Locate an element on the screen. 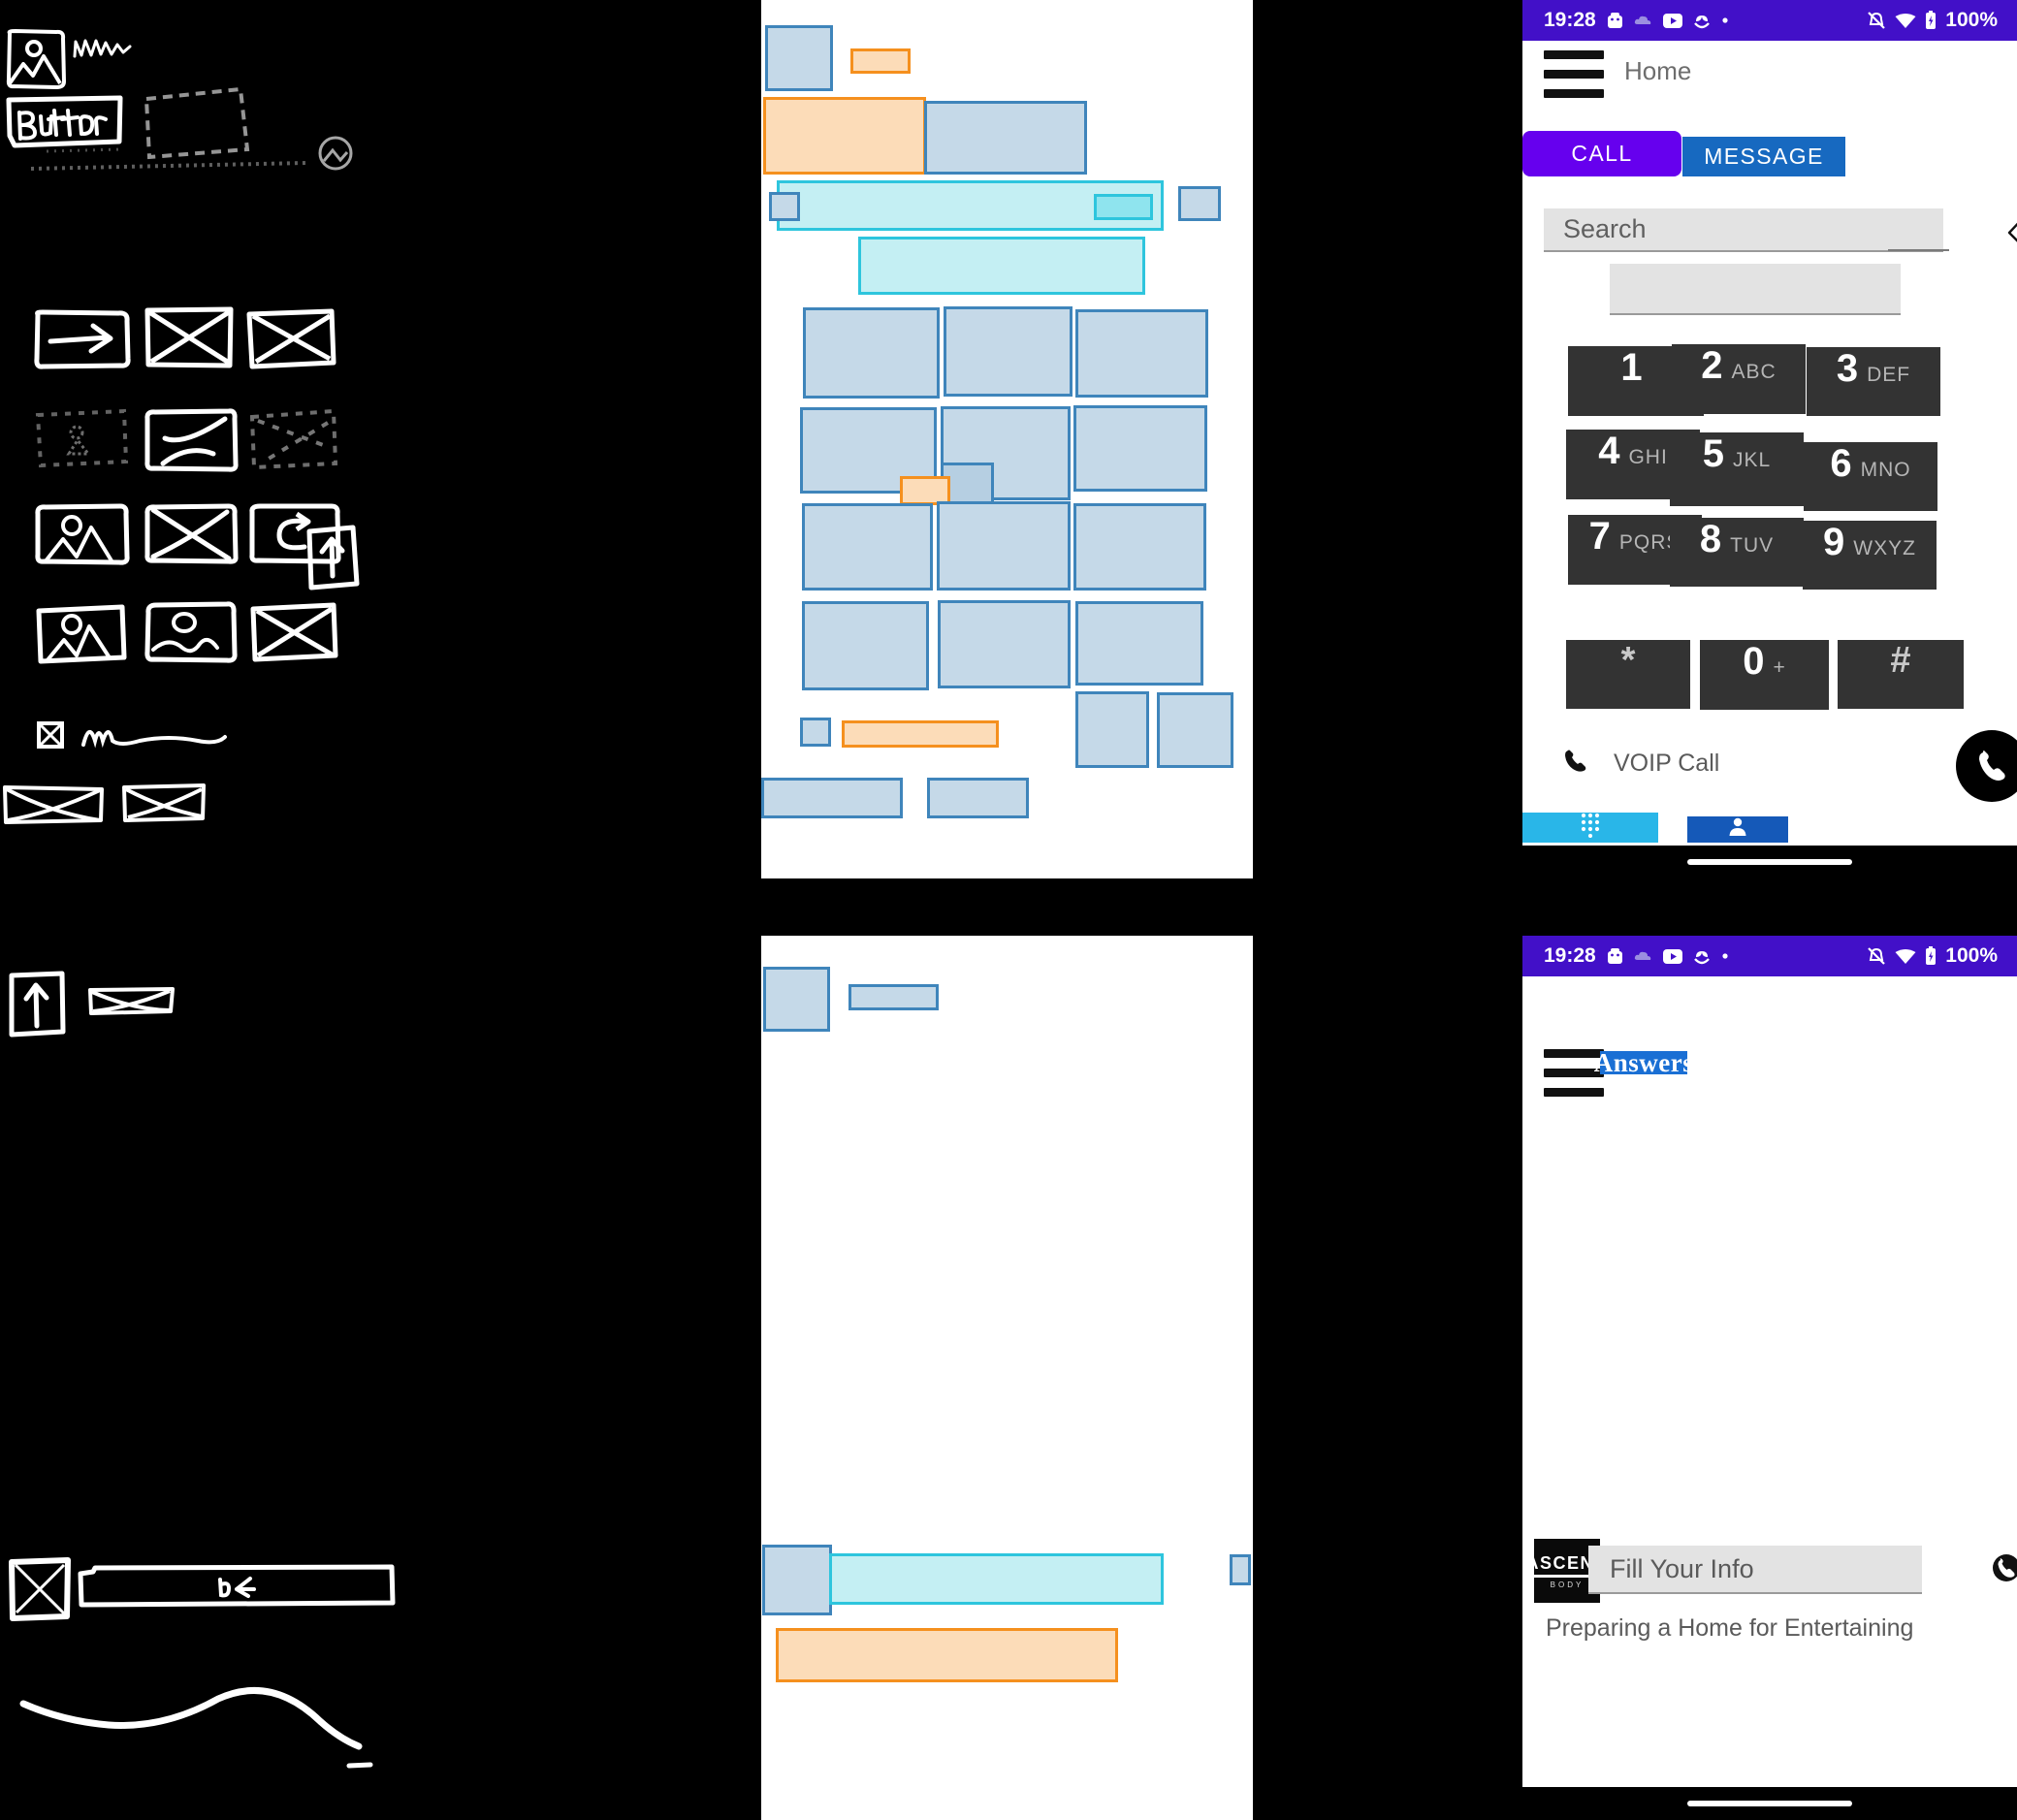 Image resolution: width=2017 pixels, height=1820 pixels. android-nav-bar is located at coordinates (1769, 862).